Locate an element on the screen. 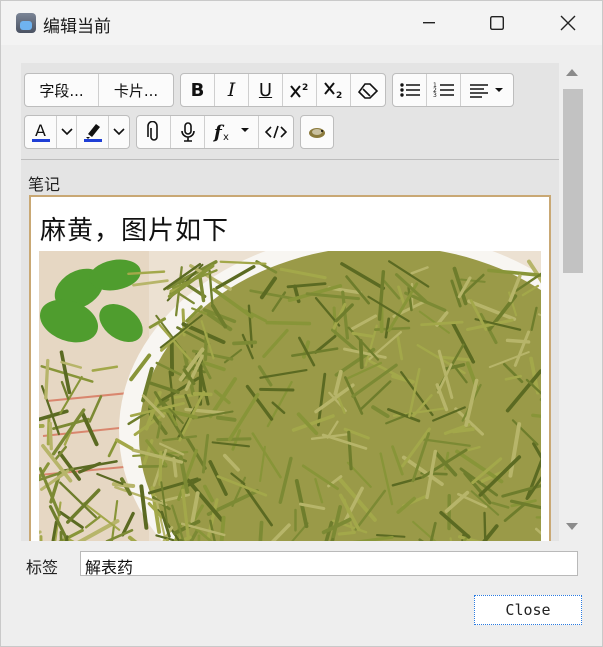 Image resolution: width=603 pixels, height=647 pixels. bird-icon is located at coordinates (317, 133).